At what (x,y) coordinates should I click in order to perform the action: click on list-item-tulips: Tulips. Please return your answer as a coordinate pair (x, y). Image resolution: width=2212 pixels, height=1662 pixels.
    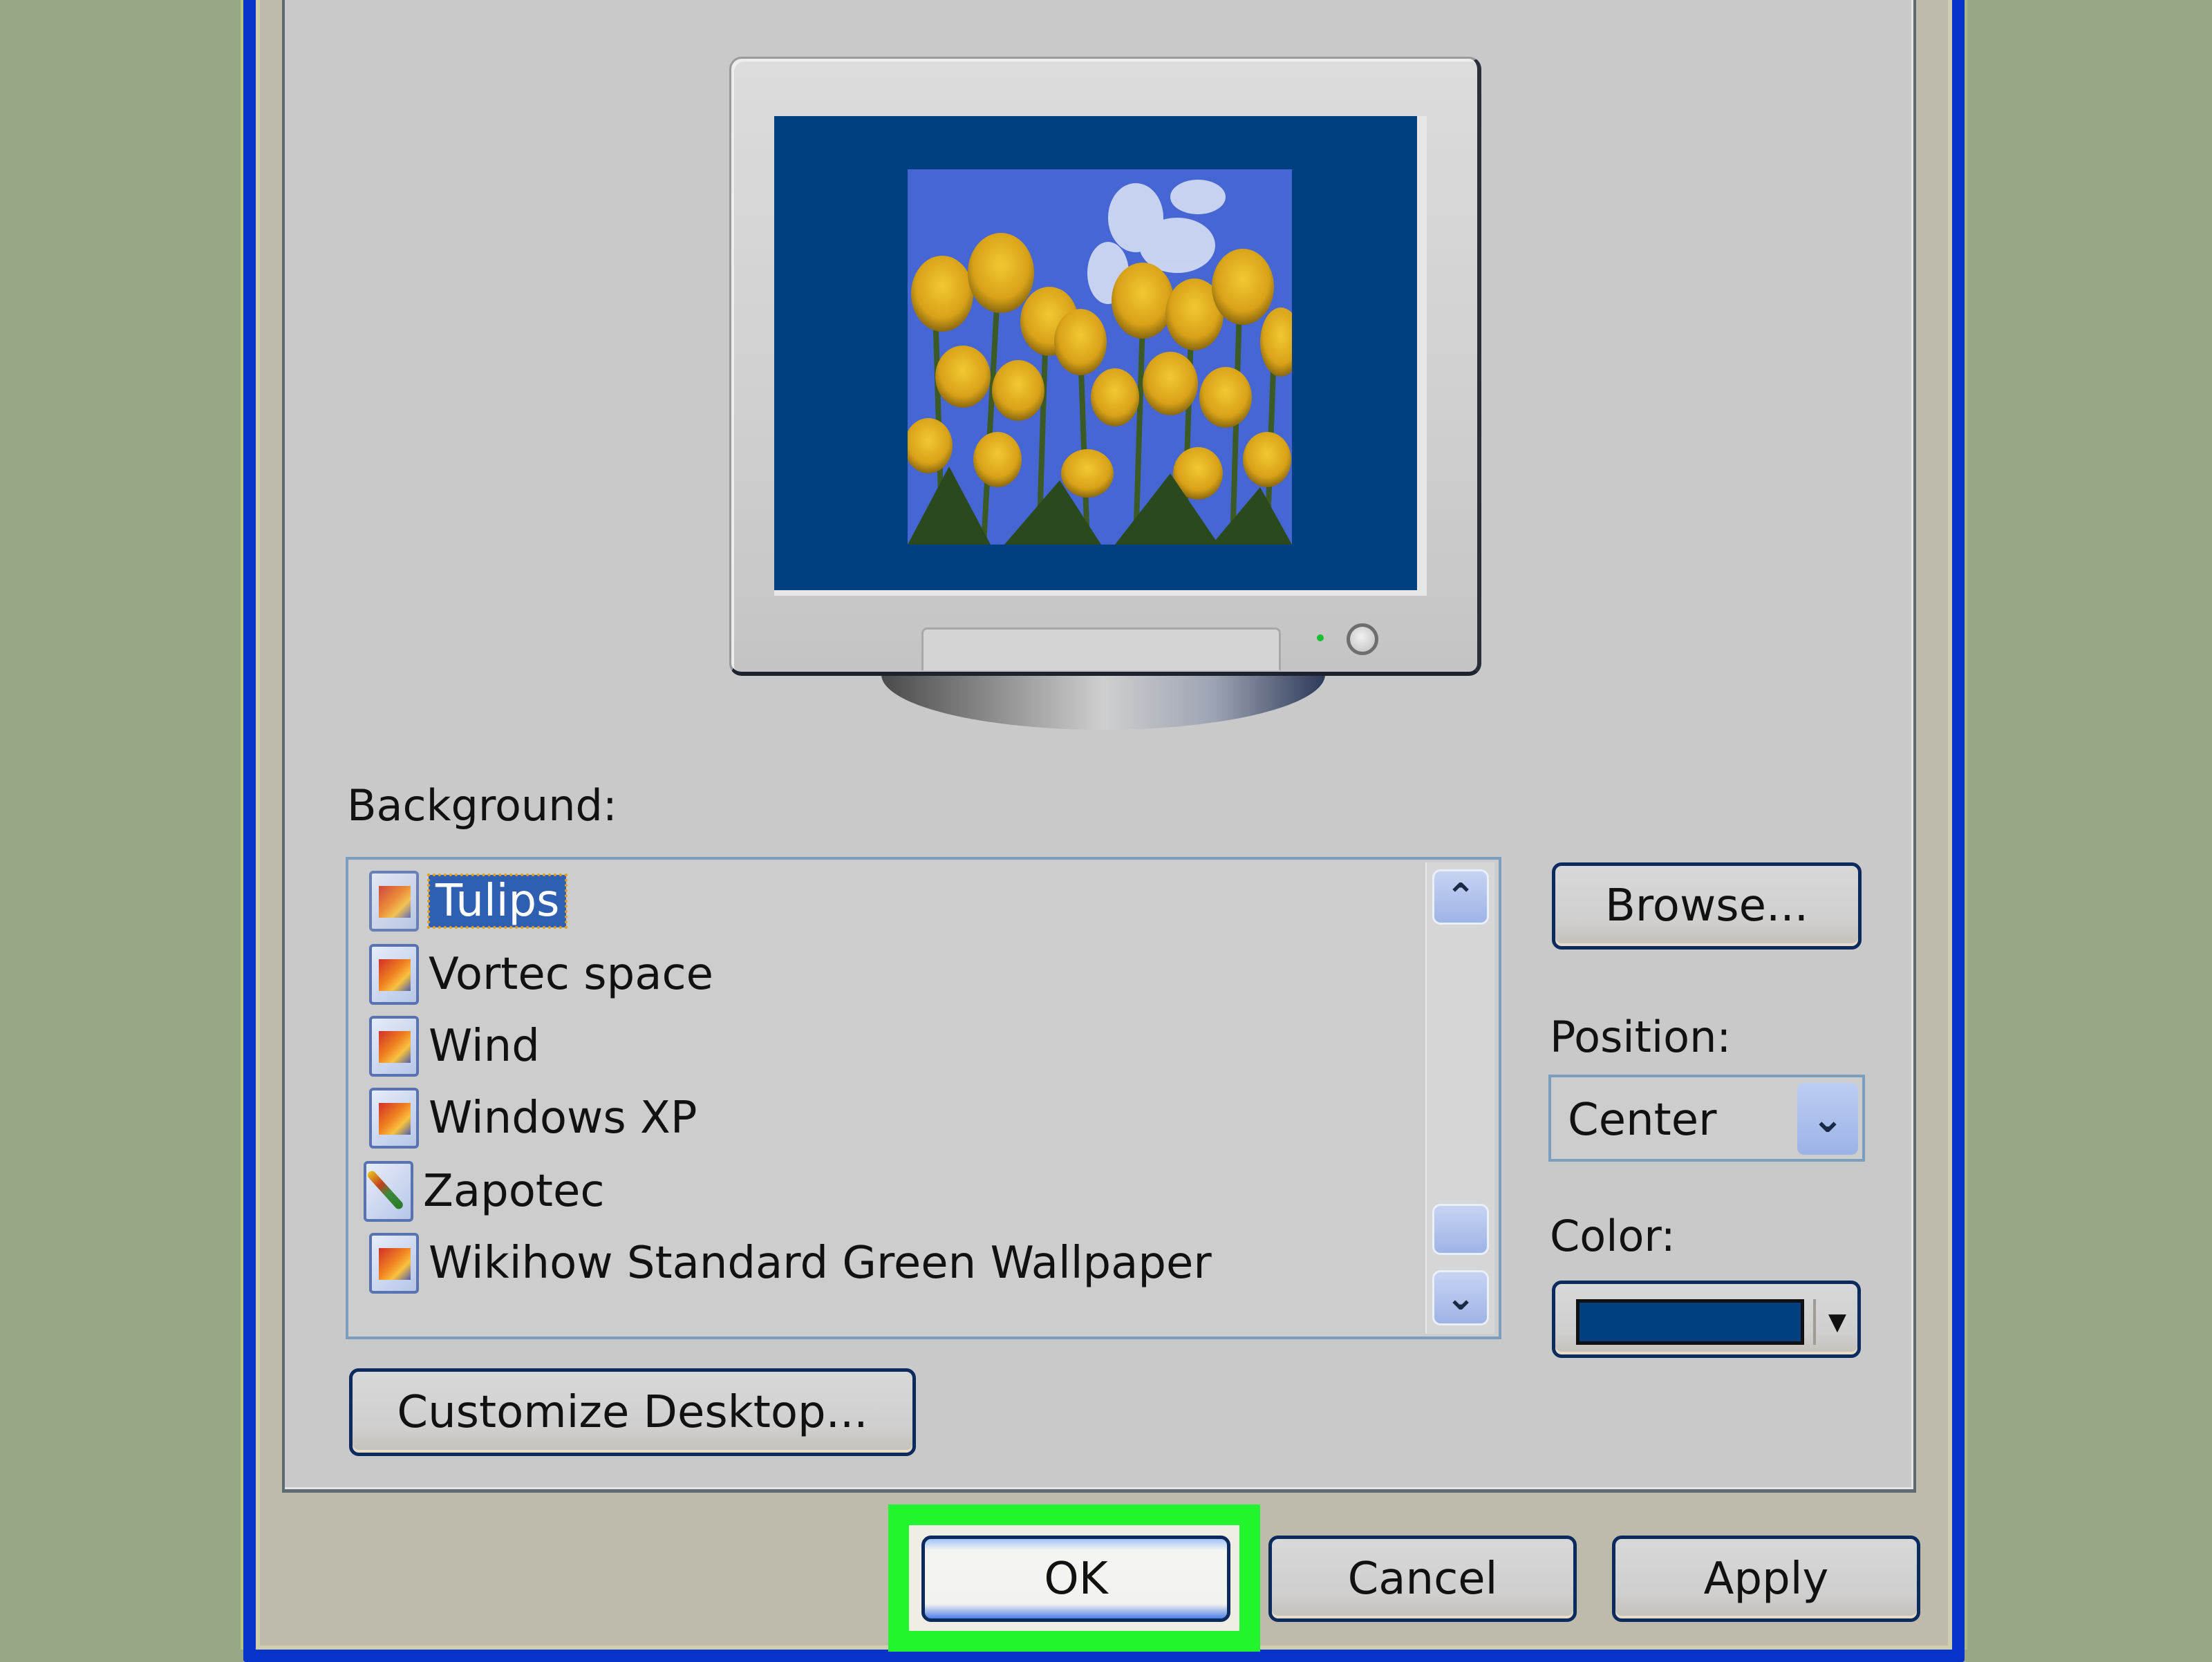
    Looking at the image, I should click on (468, 901).